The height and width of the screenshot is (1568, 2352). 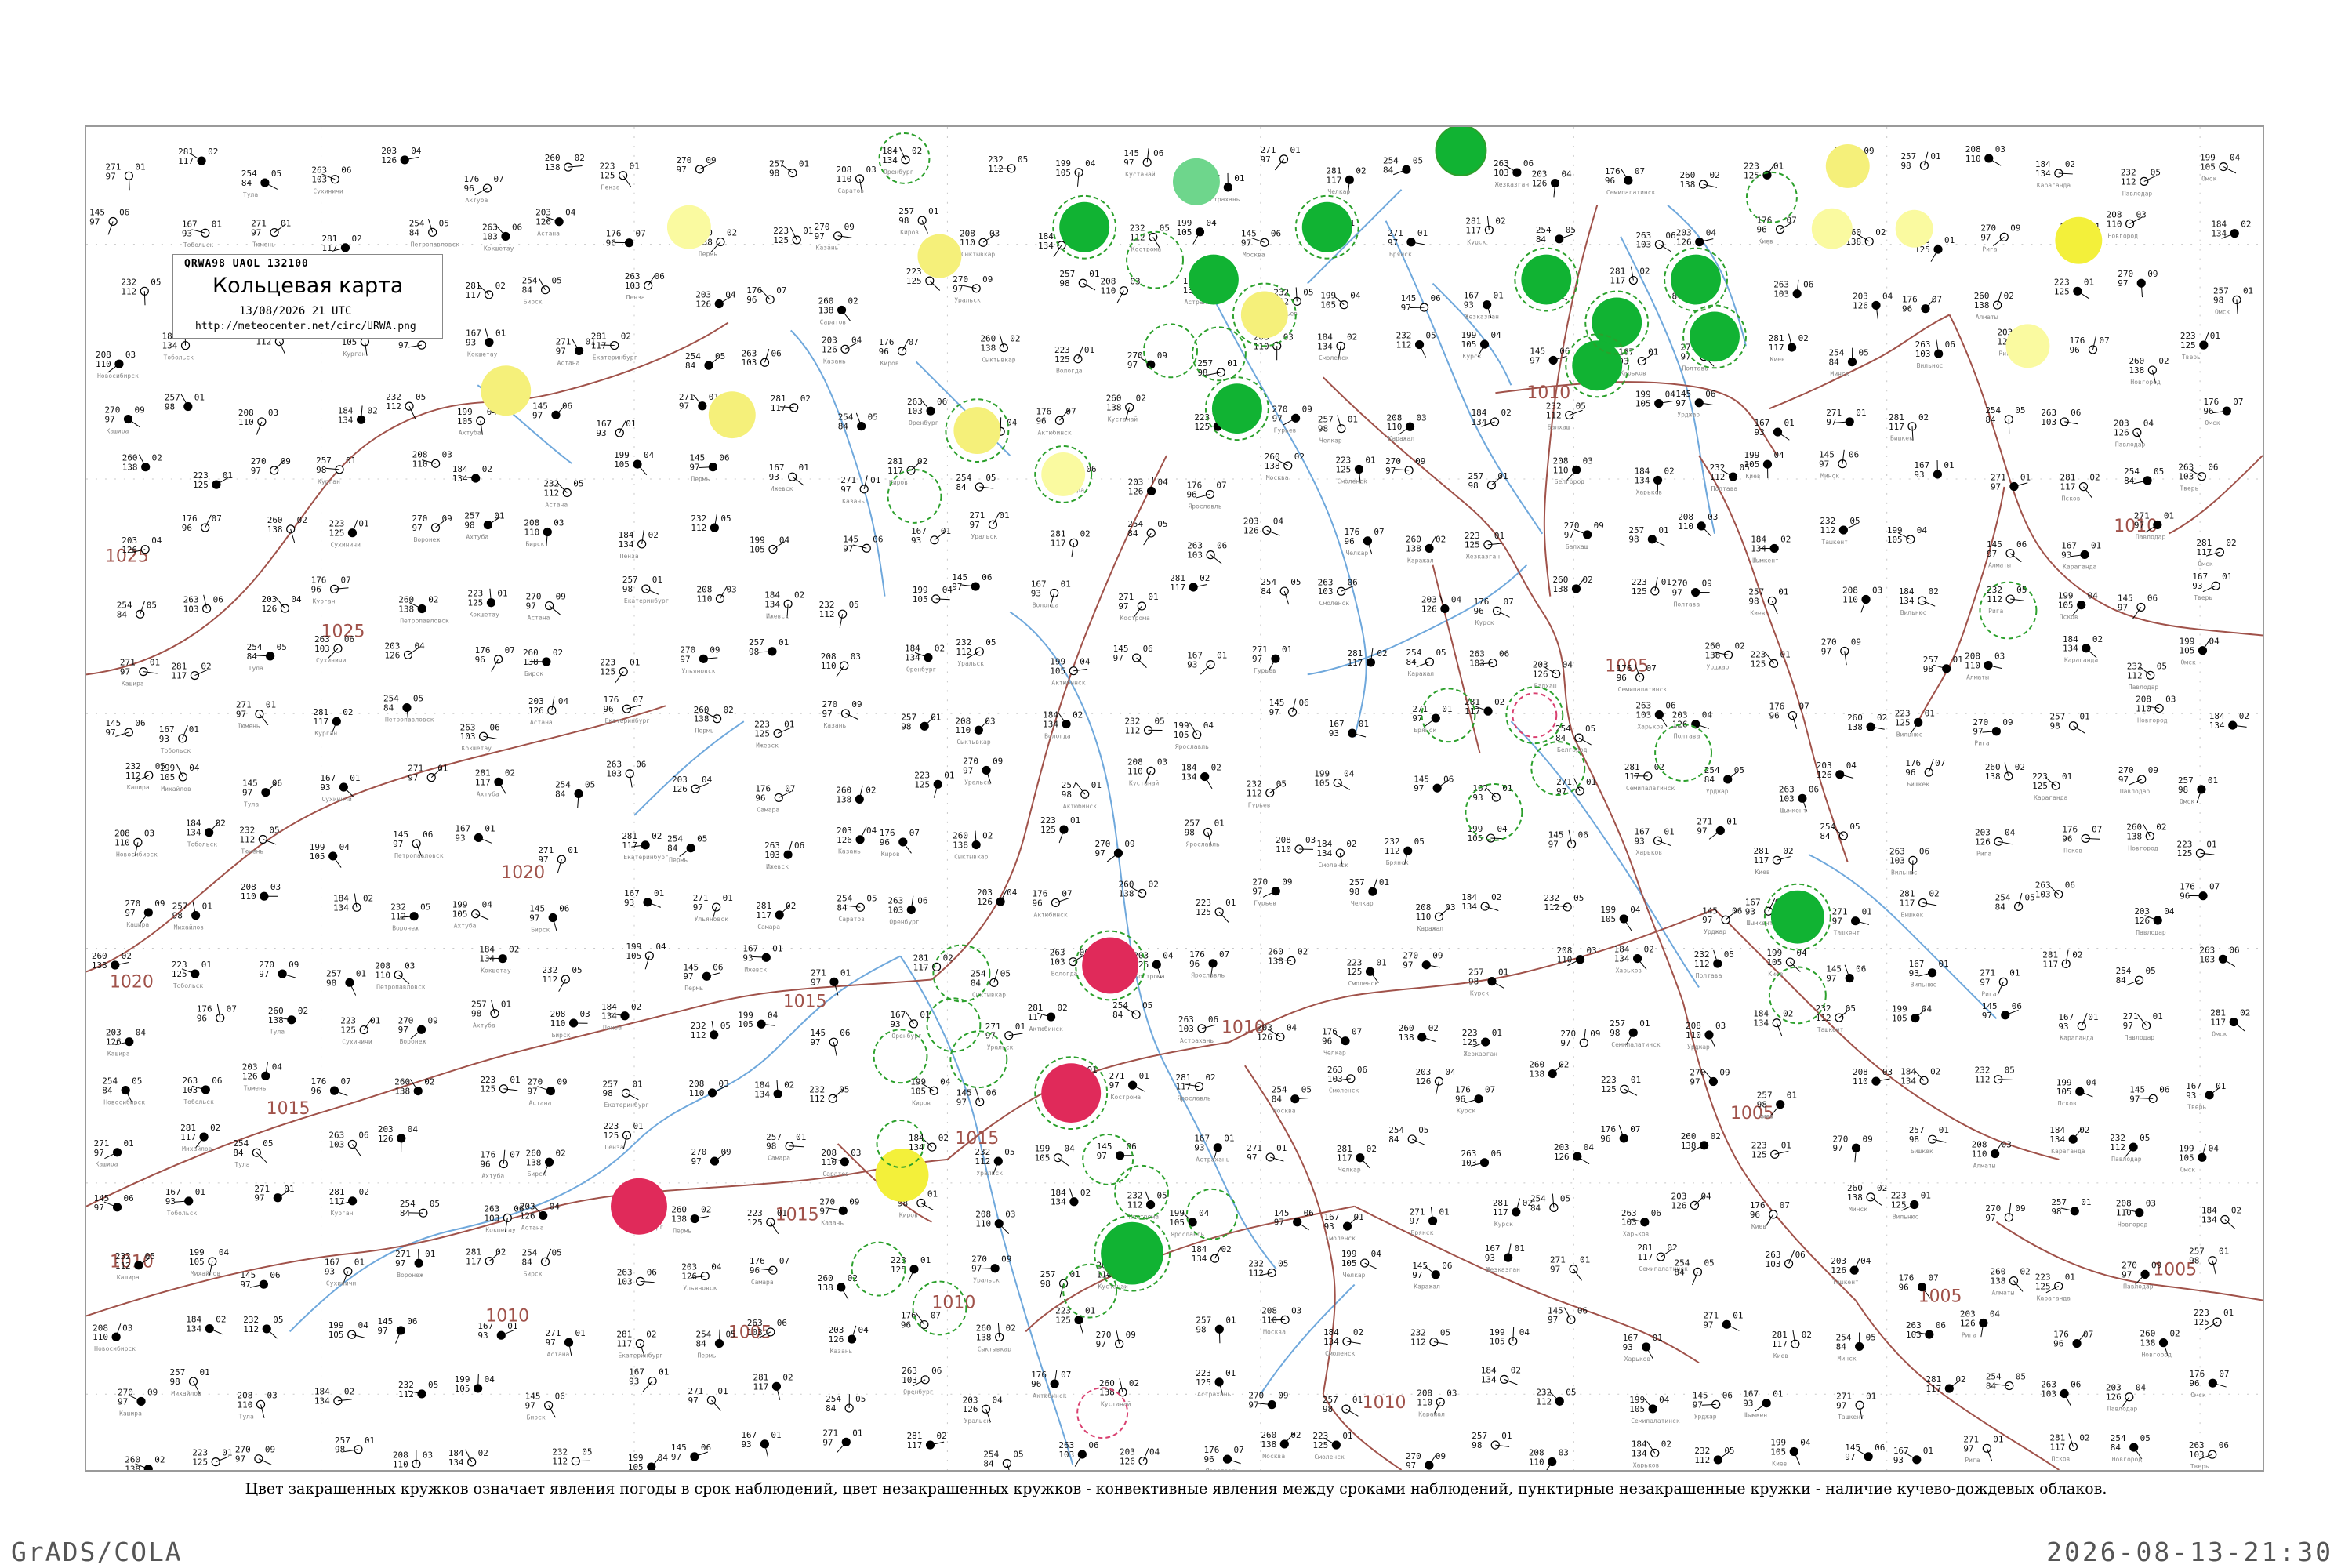 I want to click on station-plot: 22301125, so click(x=2196, y=848).